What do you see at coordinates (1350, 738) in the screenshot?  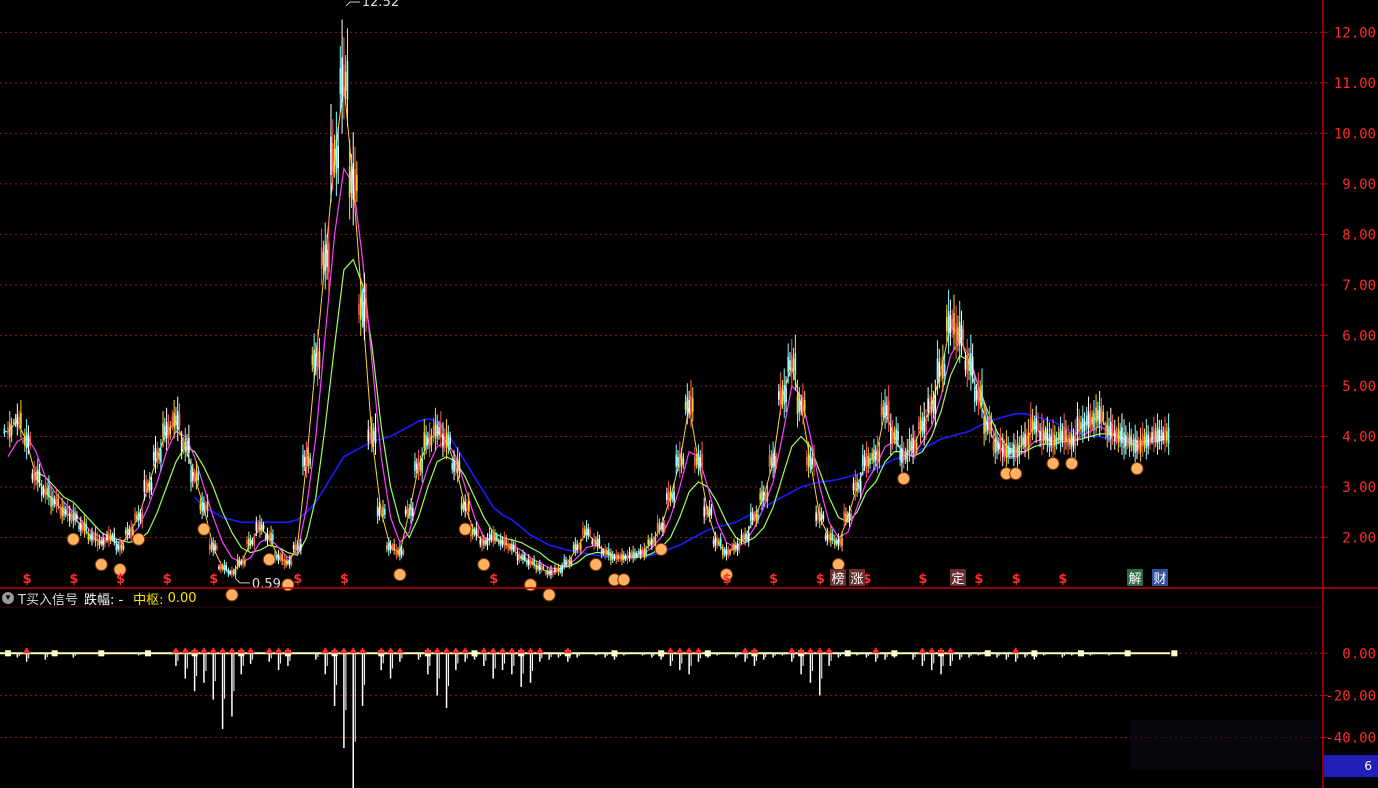 I see `indicator-tick-label: -40.00` at bounding box center [1350, 738].